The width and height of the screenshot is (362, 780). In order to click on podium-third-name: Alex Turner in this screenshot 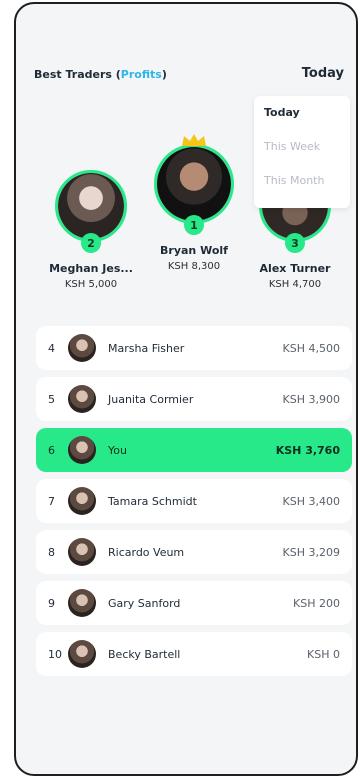, I will do `click(295, 268)`.